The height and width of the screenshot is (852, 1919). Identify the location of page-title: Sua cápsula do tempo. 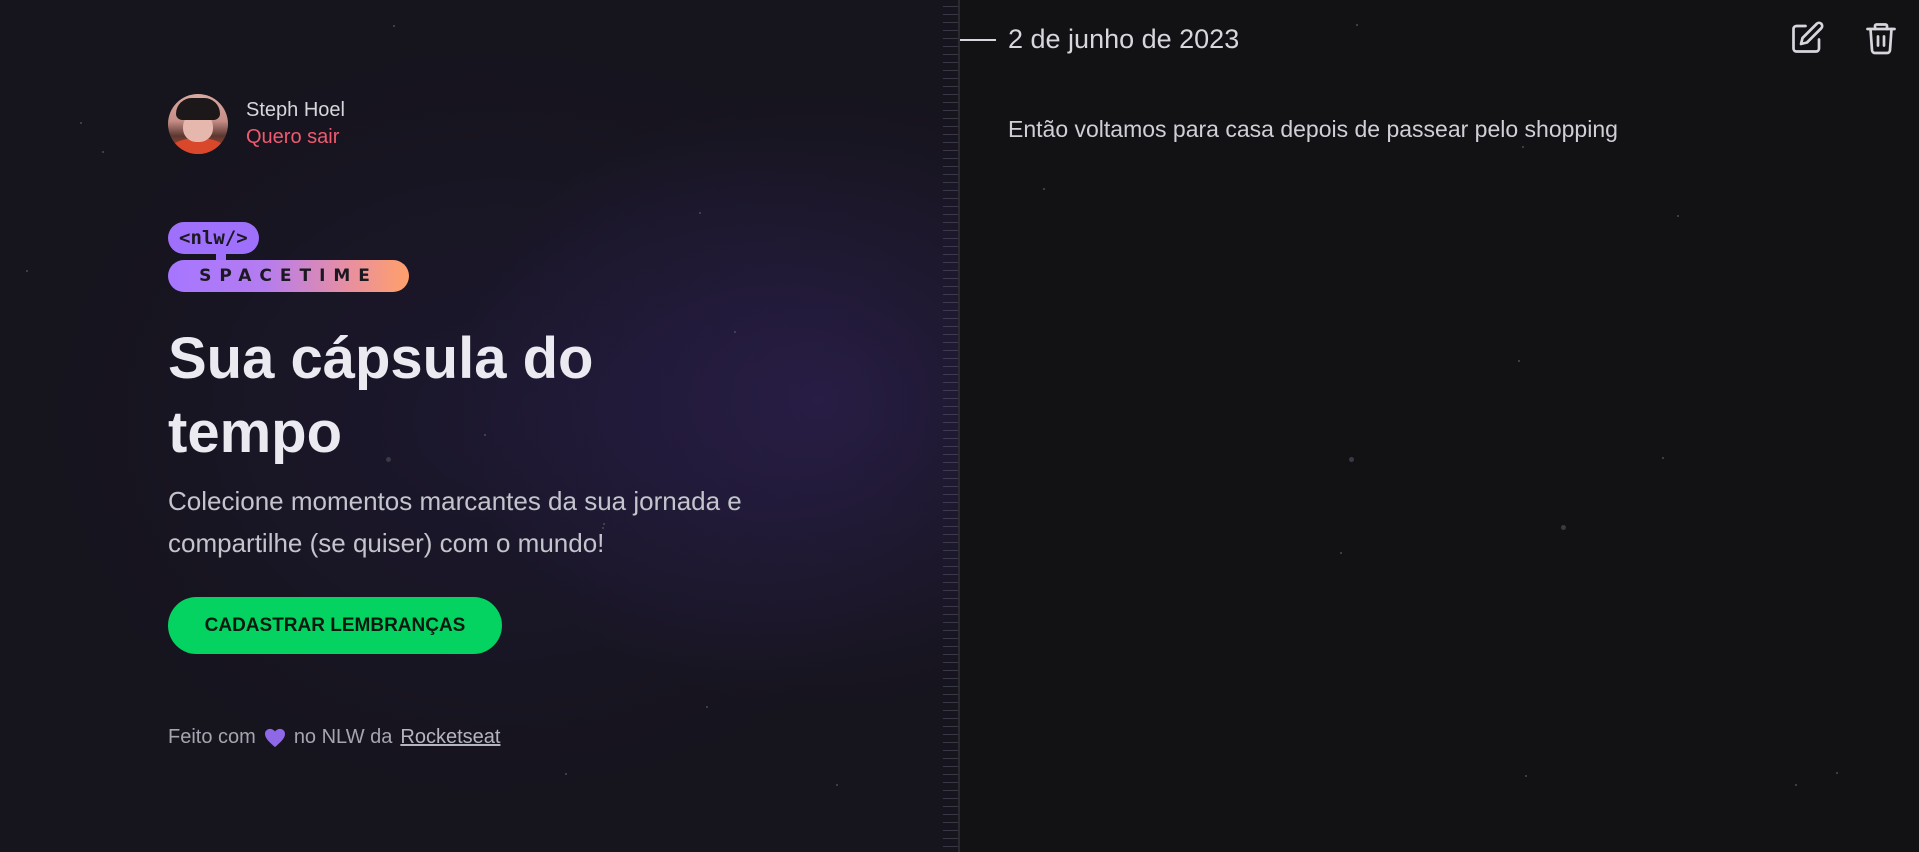
(381, 395).